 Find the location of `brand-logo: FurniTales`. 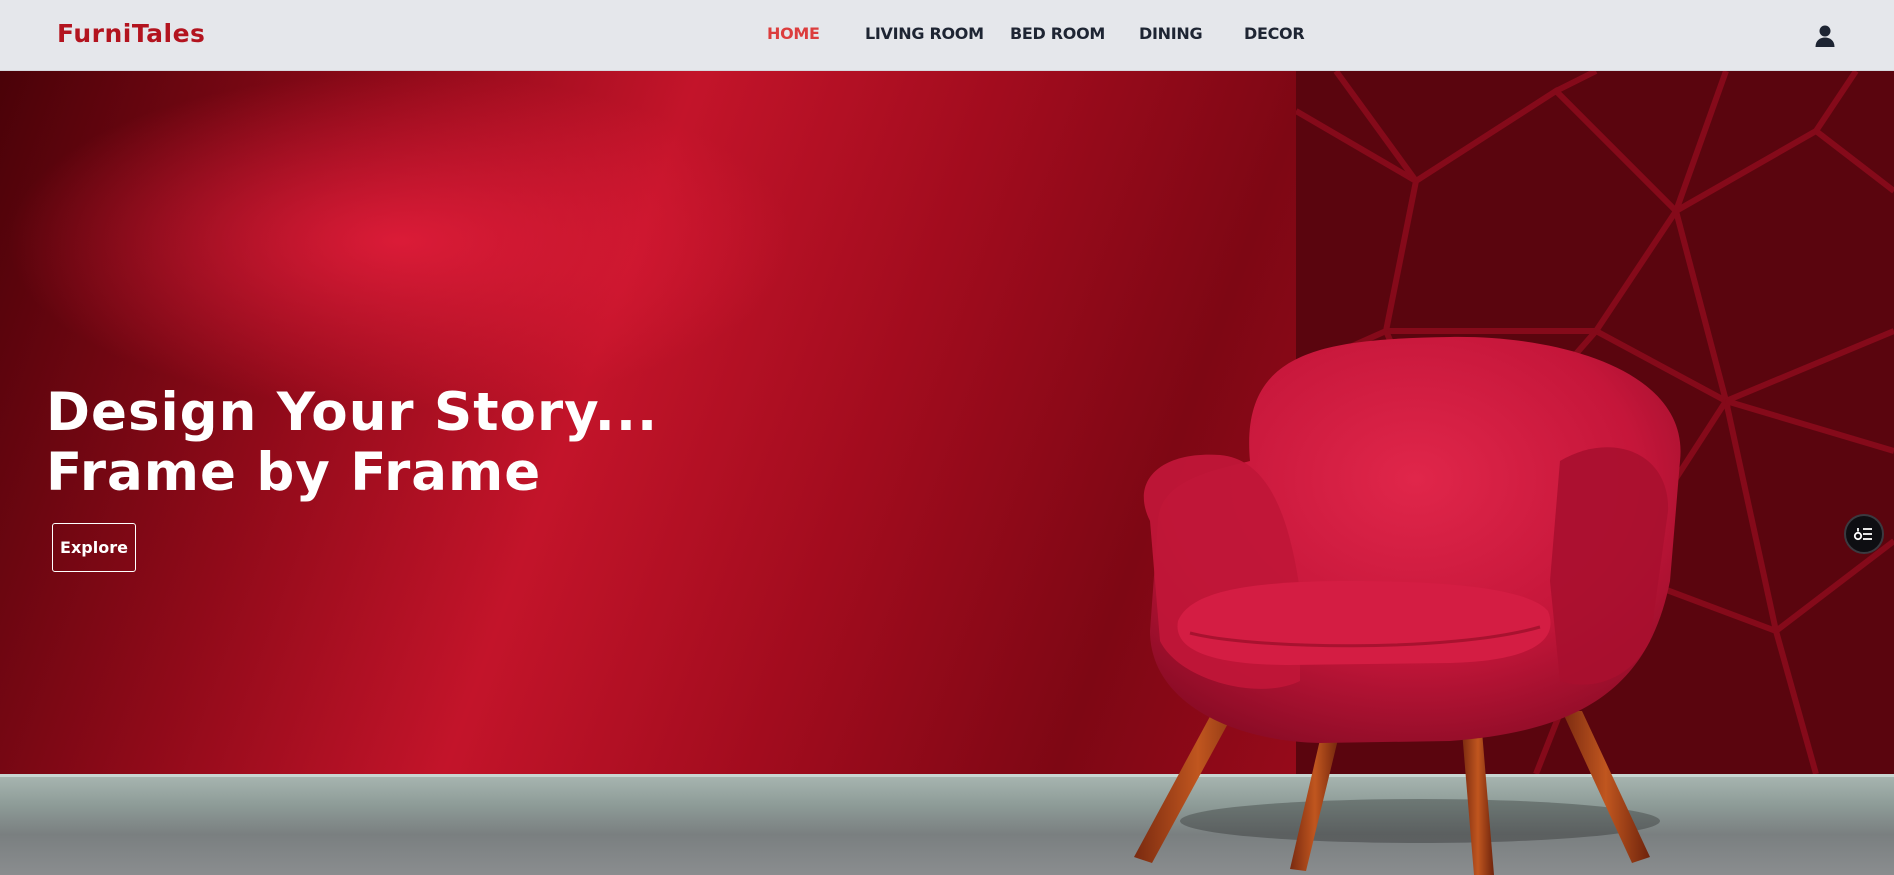

brand-logo: FurniTales is located at coordinates (131, 33).